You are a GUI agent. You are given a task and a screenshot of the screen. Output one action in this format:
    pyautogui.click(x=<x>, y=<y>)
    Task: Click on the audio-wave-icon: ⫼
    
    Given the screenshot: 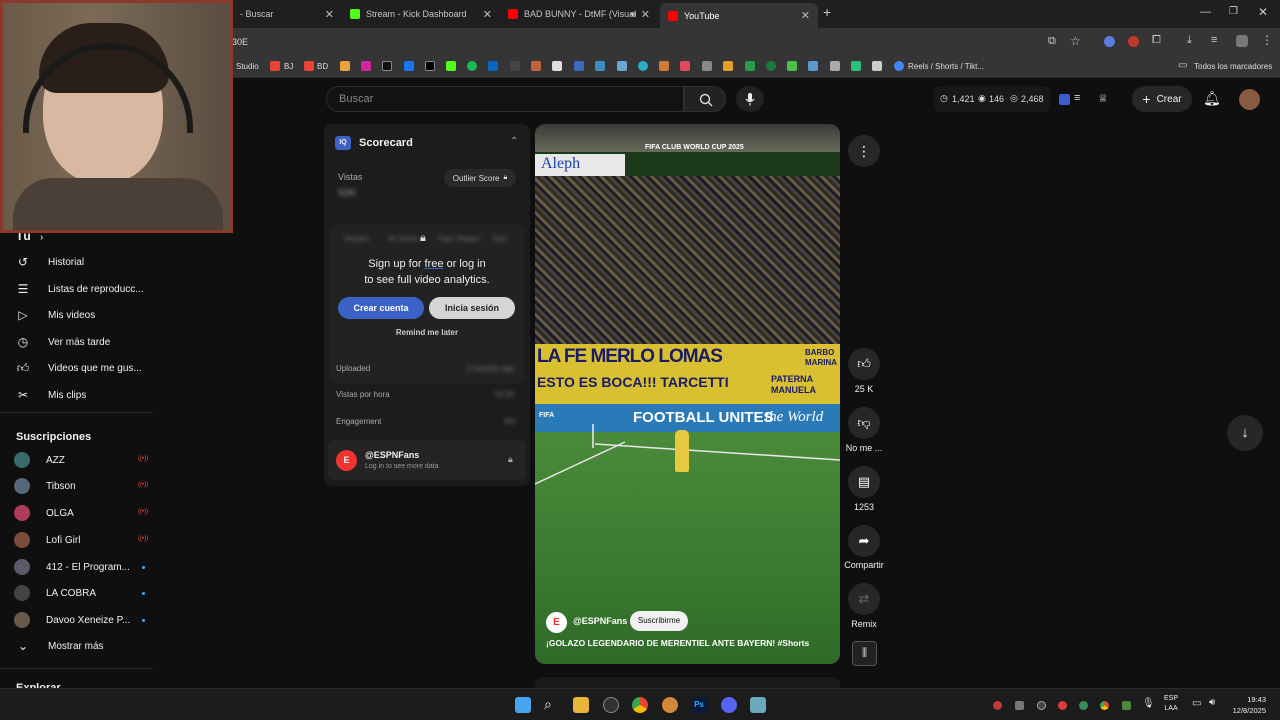 What is the action you would take?
    pyautogui.click(x=864, y=653)
    